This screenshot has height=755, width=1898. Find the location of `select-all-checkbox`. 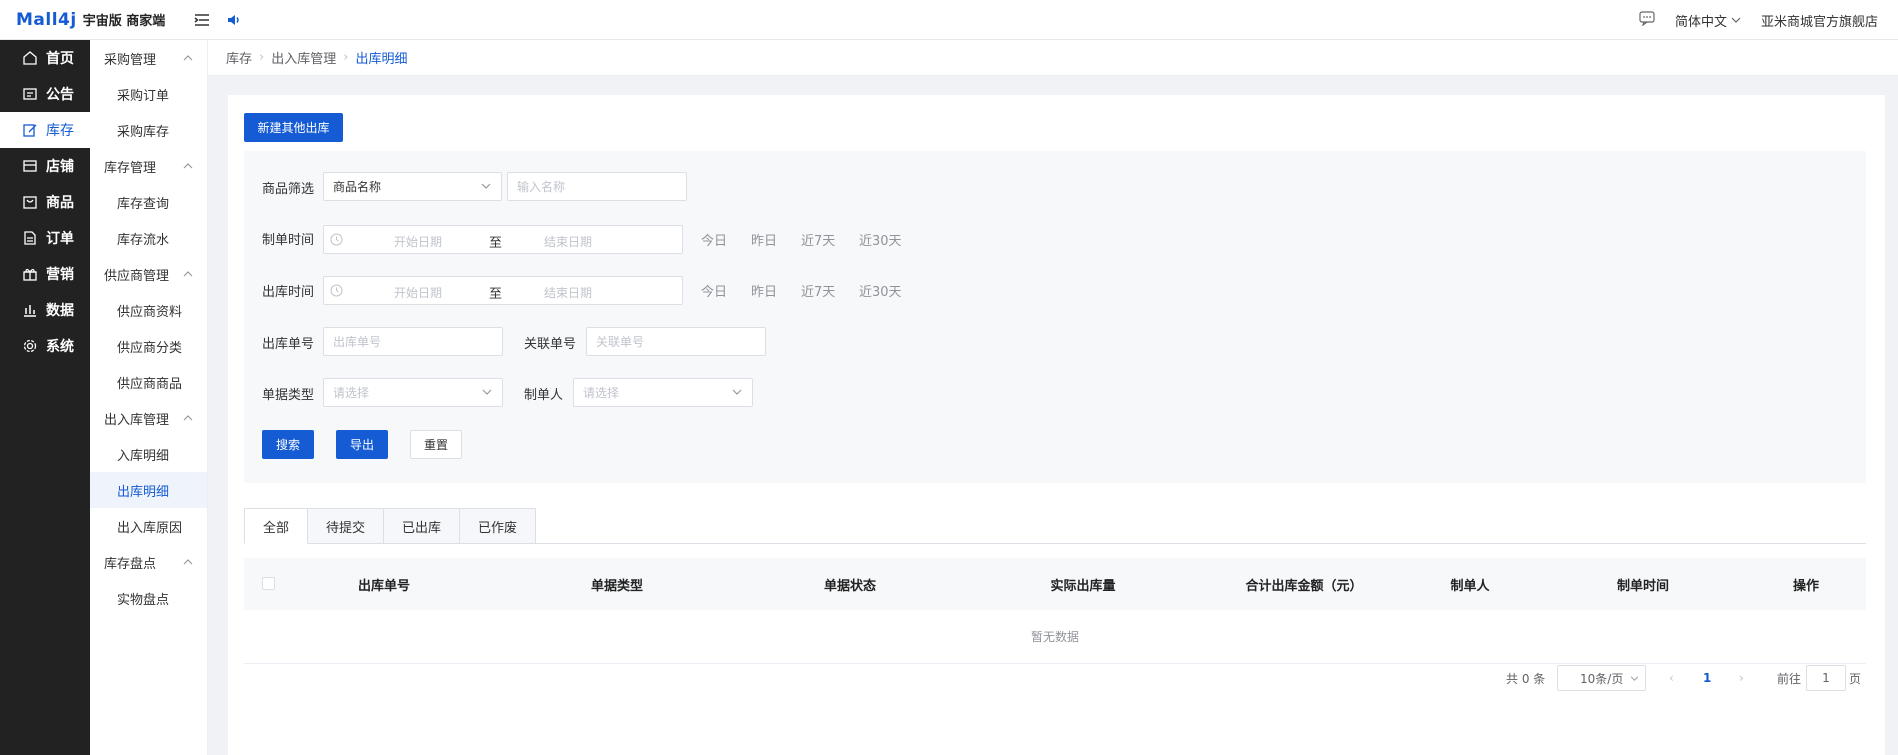

select-all-checkbox is located at coordinates (268, 583).